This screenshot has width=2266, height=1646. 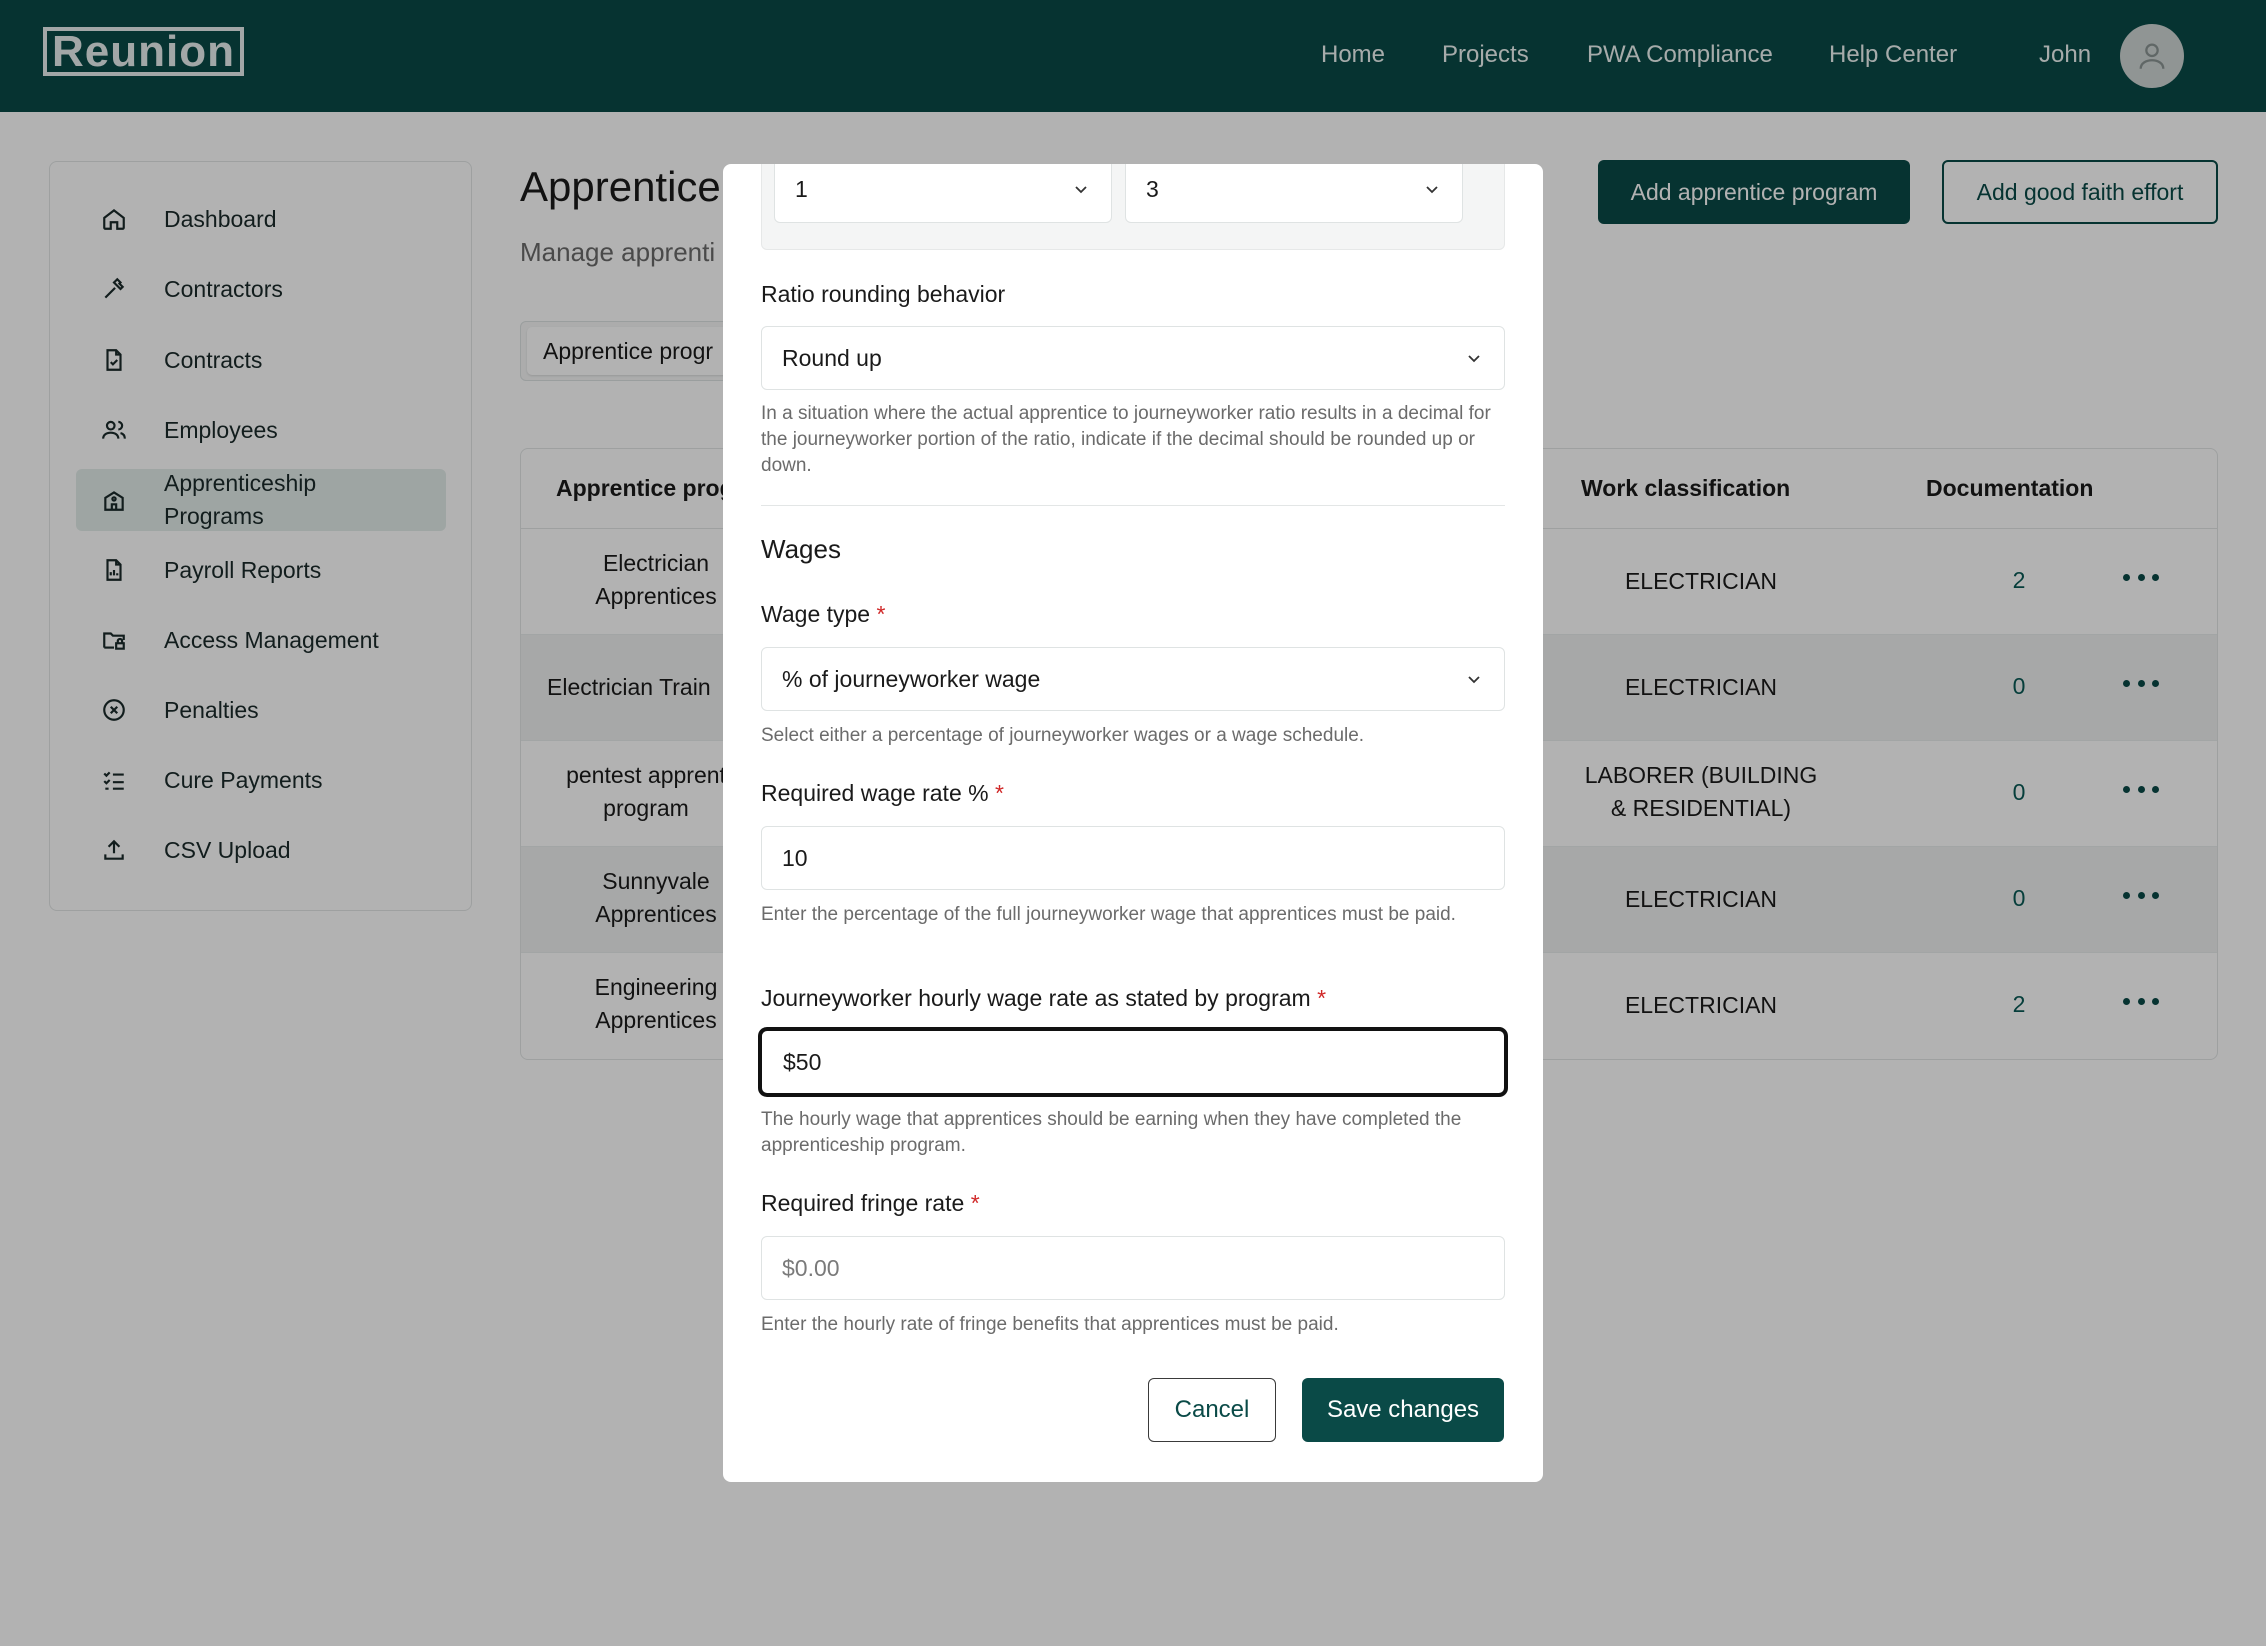 What do you see at coordinates (1133, 358) in the screenshot?
I see `rounding-select: Round up` at bounding box center [1133, 358].